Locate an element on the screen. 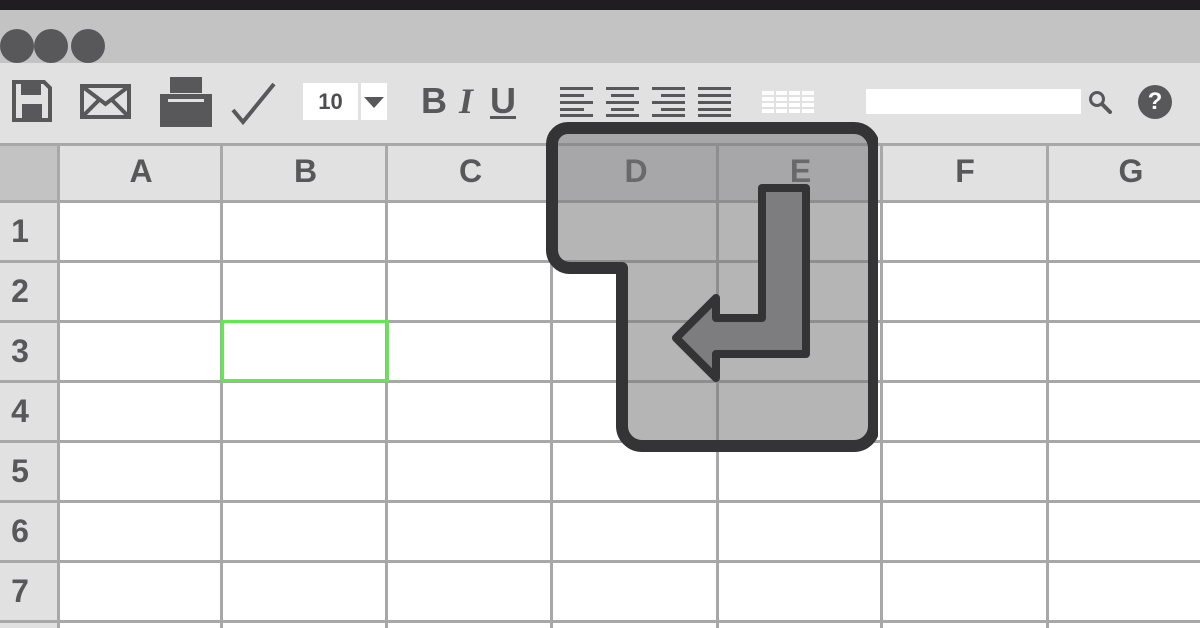  italic-button: I is located at coordinates (466, 101).